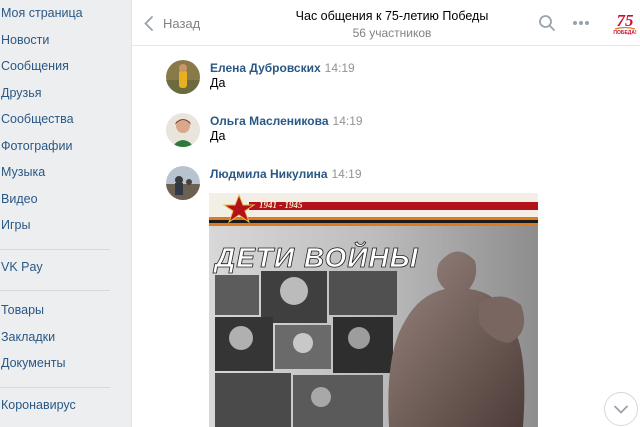  I want to click on sidebar-item: Моя страница, so click(56, 13).